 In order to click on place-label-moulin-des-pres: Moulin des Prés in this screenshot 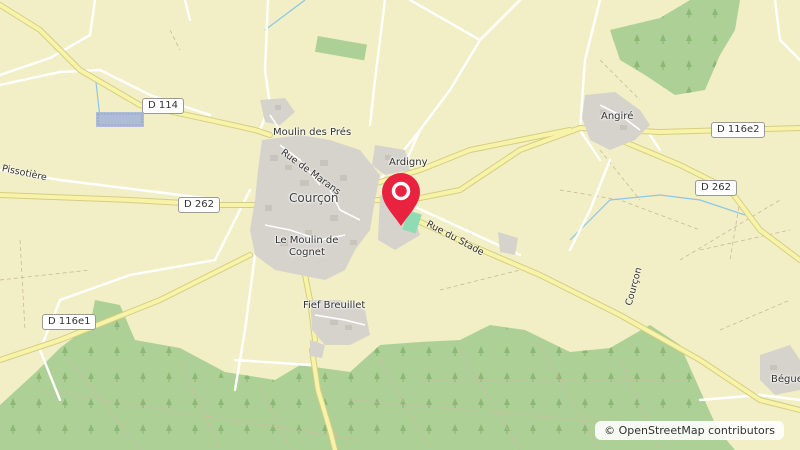, I will do `click(312, 132)`.